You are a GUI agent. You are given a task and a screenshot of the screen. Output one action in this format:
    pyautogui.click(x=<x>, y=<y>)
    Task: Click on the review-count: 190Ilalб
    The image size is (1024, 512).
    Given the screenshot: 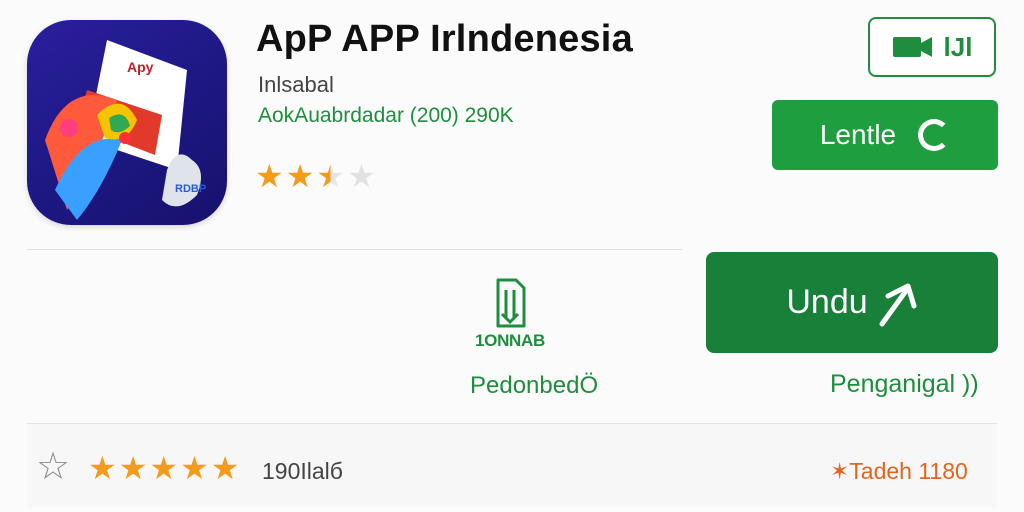 What is the action you would take?
    pyautogui.click(x=302, y=471)
    